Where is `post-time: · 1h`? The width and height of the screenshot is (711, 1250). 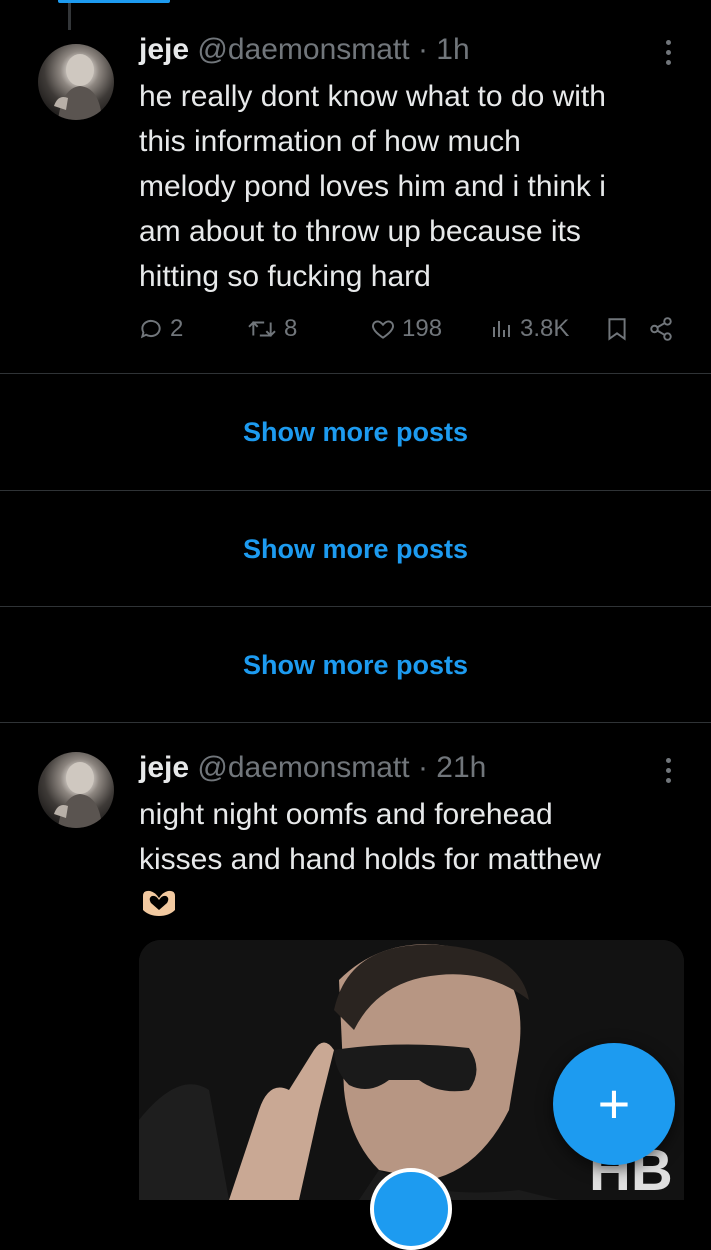
post-time: · 1h is located at coordinates (444, 49).